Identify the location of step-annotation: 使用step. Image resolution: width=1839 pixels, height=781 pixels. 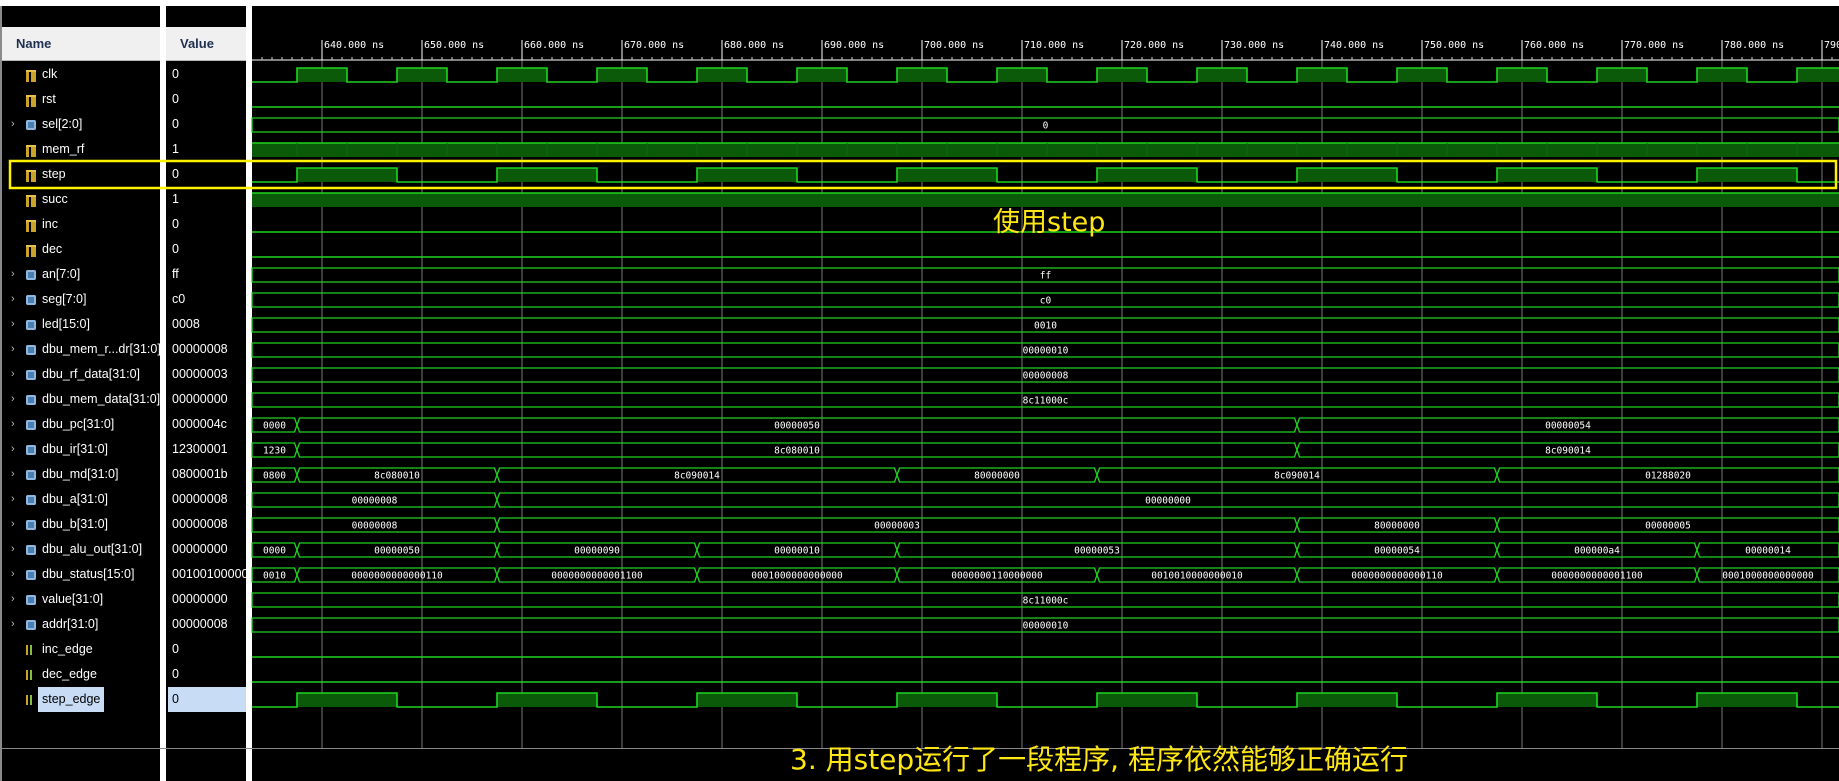
(1049, 222).